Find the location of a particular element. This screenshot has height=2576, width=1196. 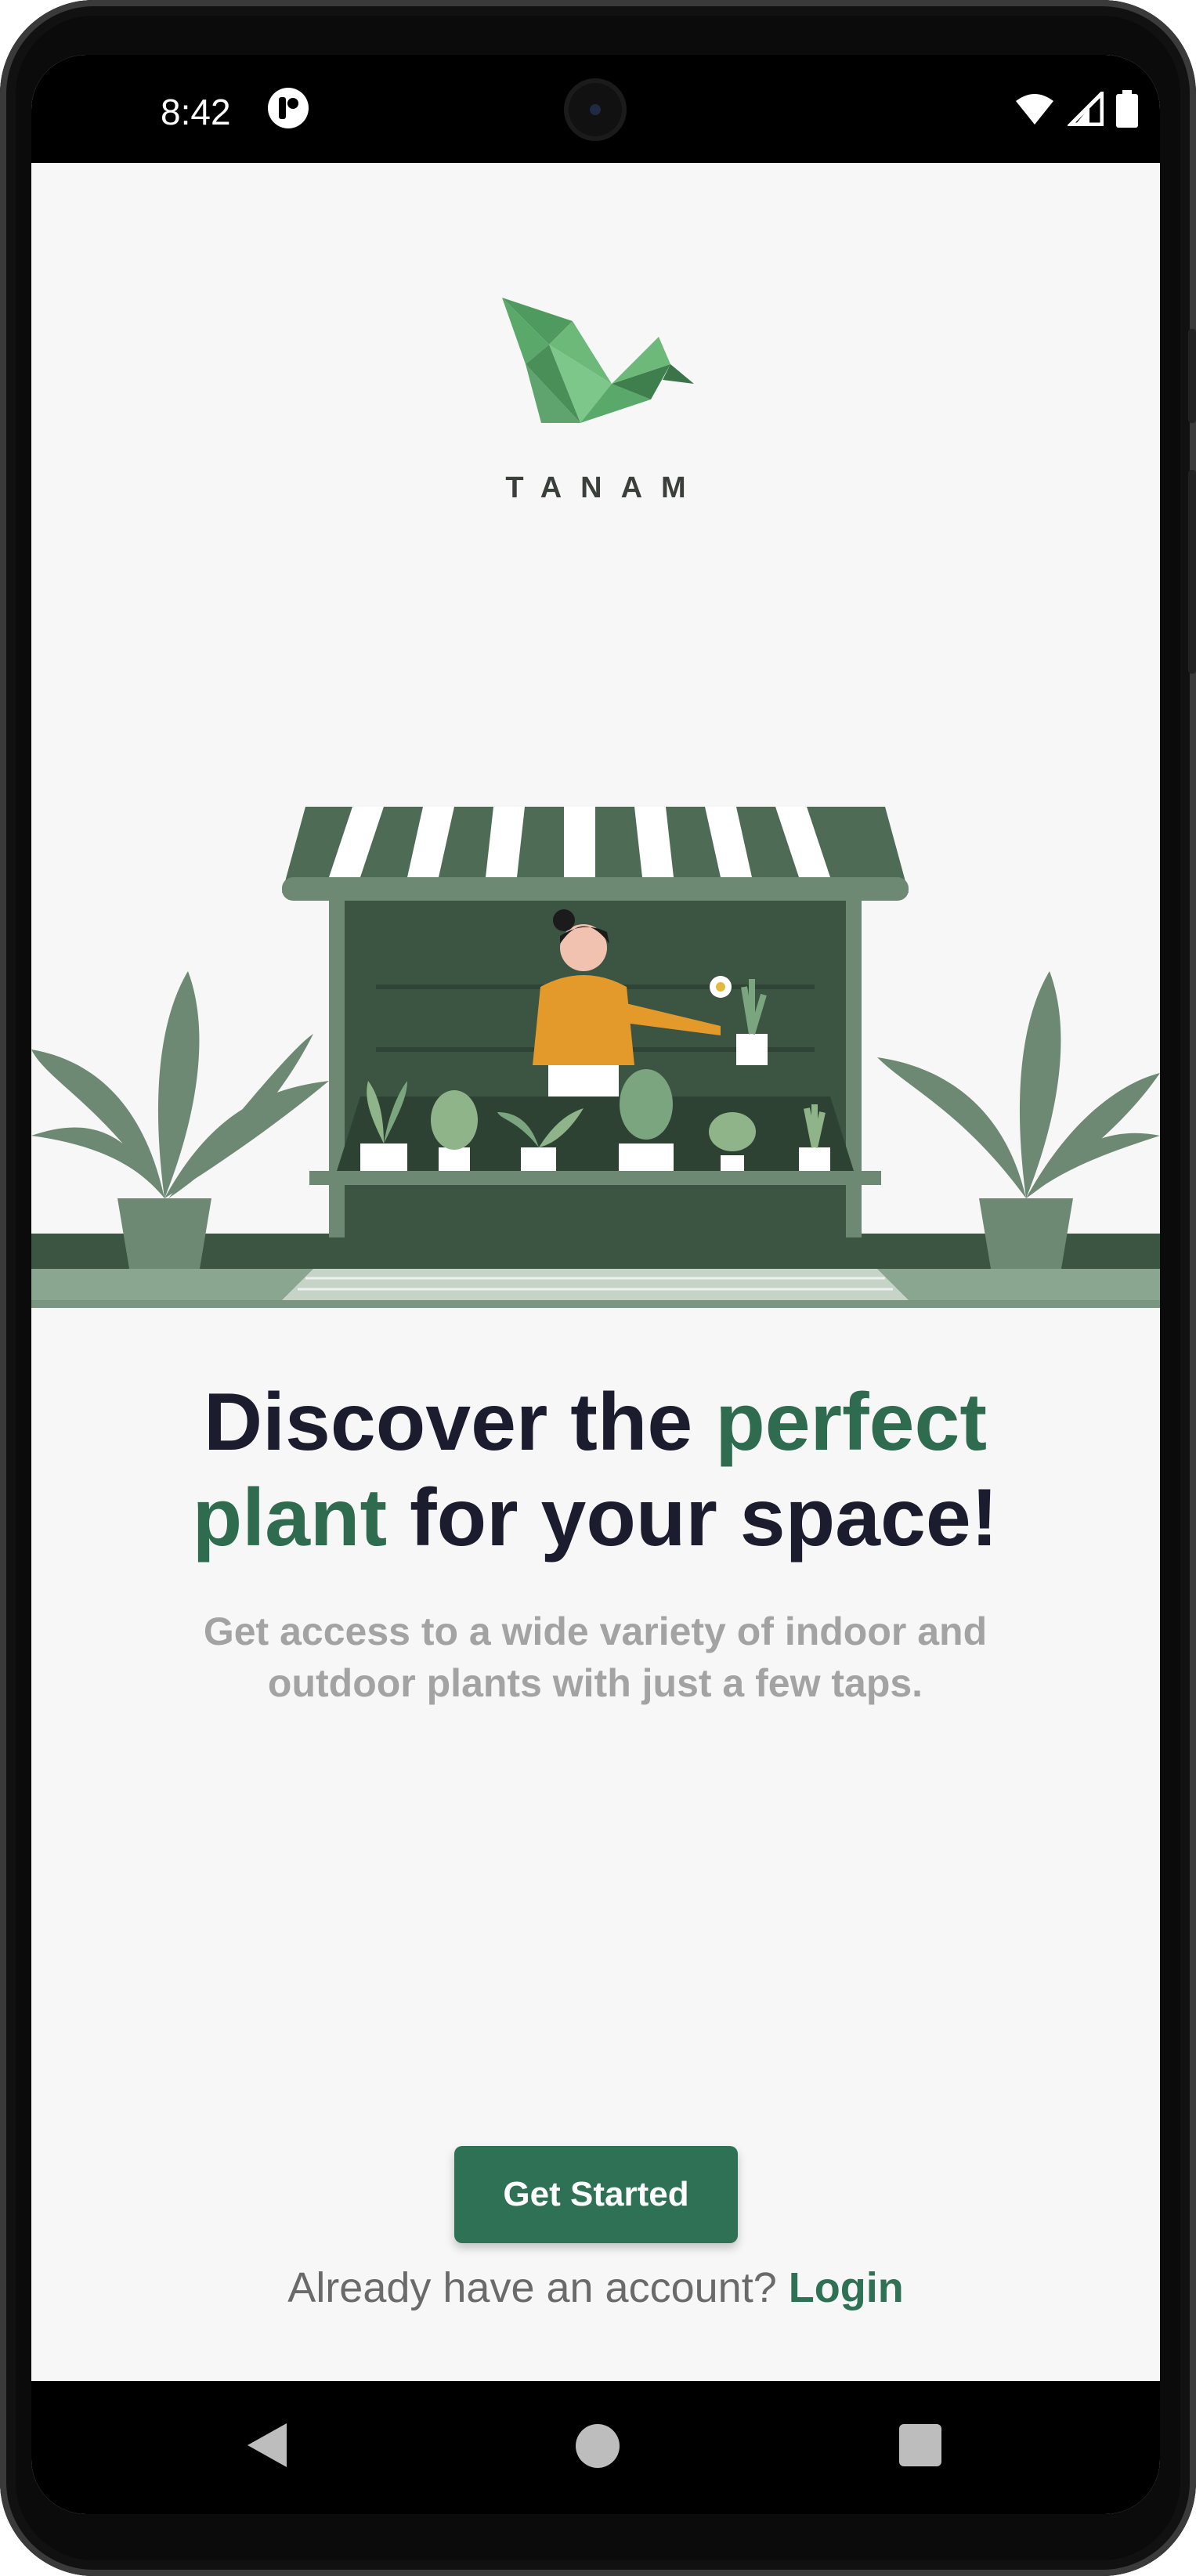

app-name: TANAM is located at coordinates (605, 487).